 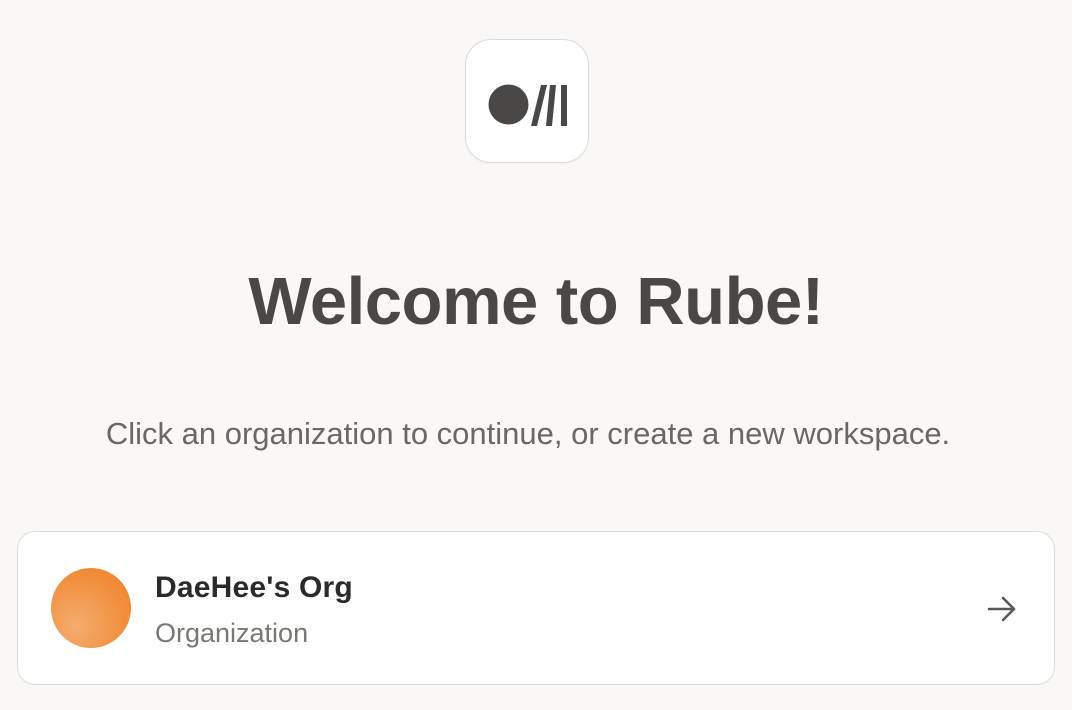 I want to click on org-type-label: Organization, so click(x=232, y=633).